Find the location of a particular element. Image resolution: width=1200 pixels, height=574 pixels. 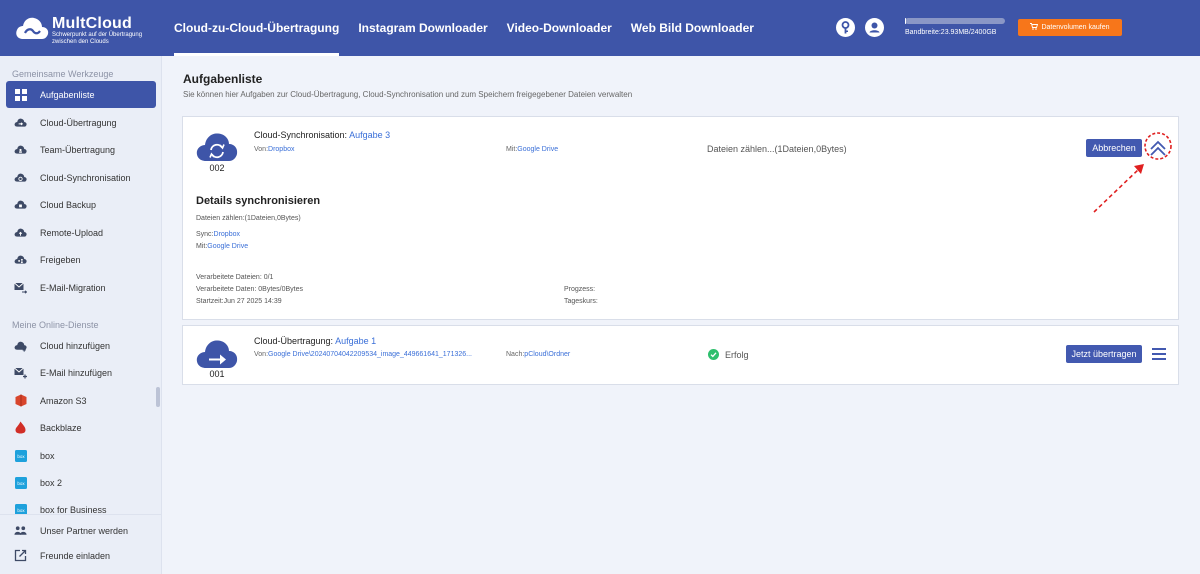

nav-instagram-downloader: Instagram Downloader is located at coordinates (422, 28).